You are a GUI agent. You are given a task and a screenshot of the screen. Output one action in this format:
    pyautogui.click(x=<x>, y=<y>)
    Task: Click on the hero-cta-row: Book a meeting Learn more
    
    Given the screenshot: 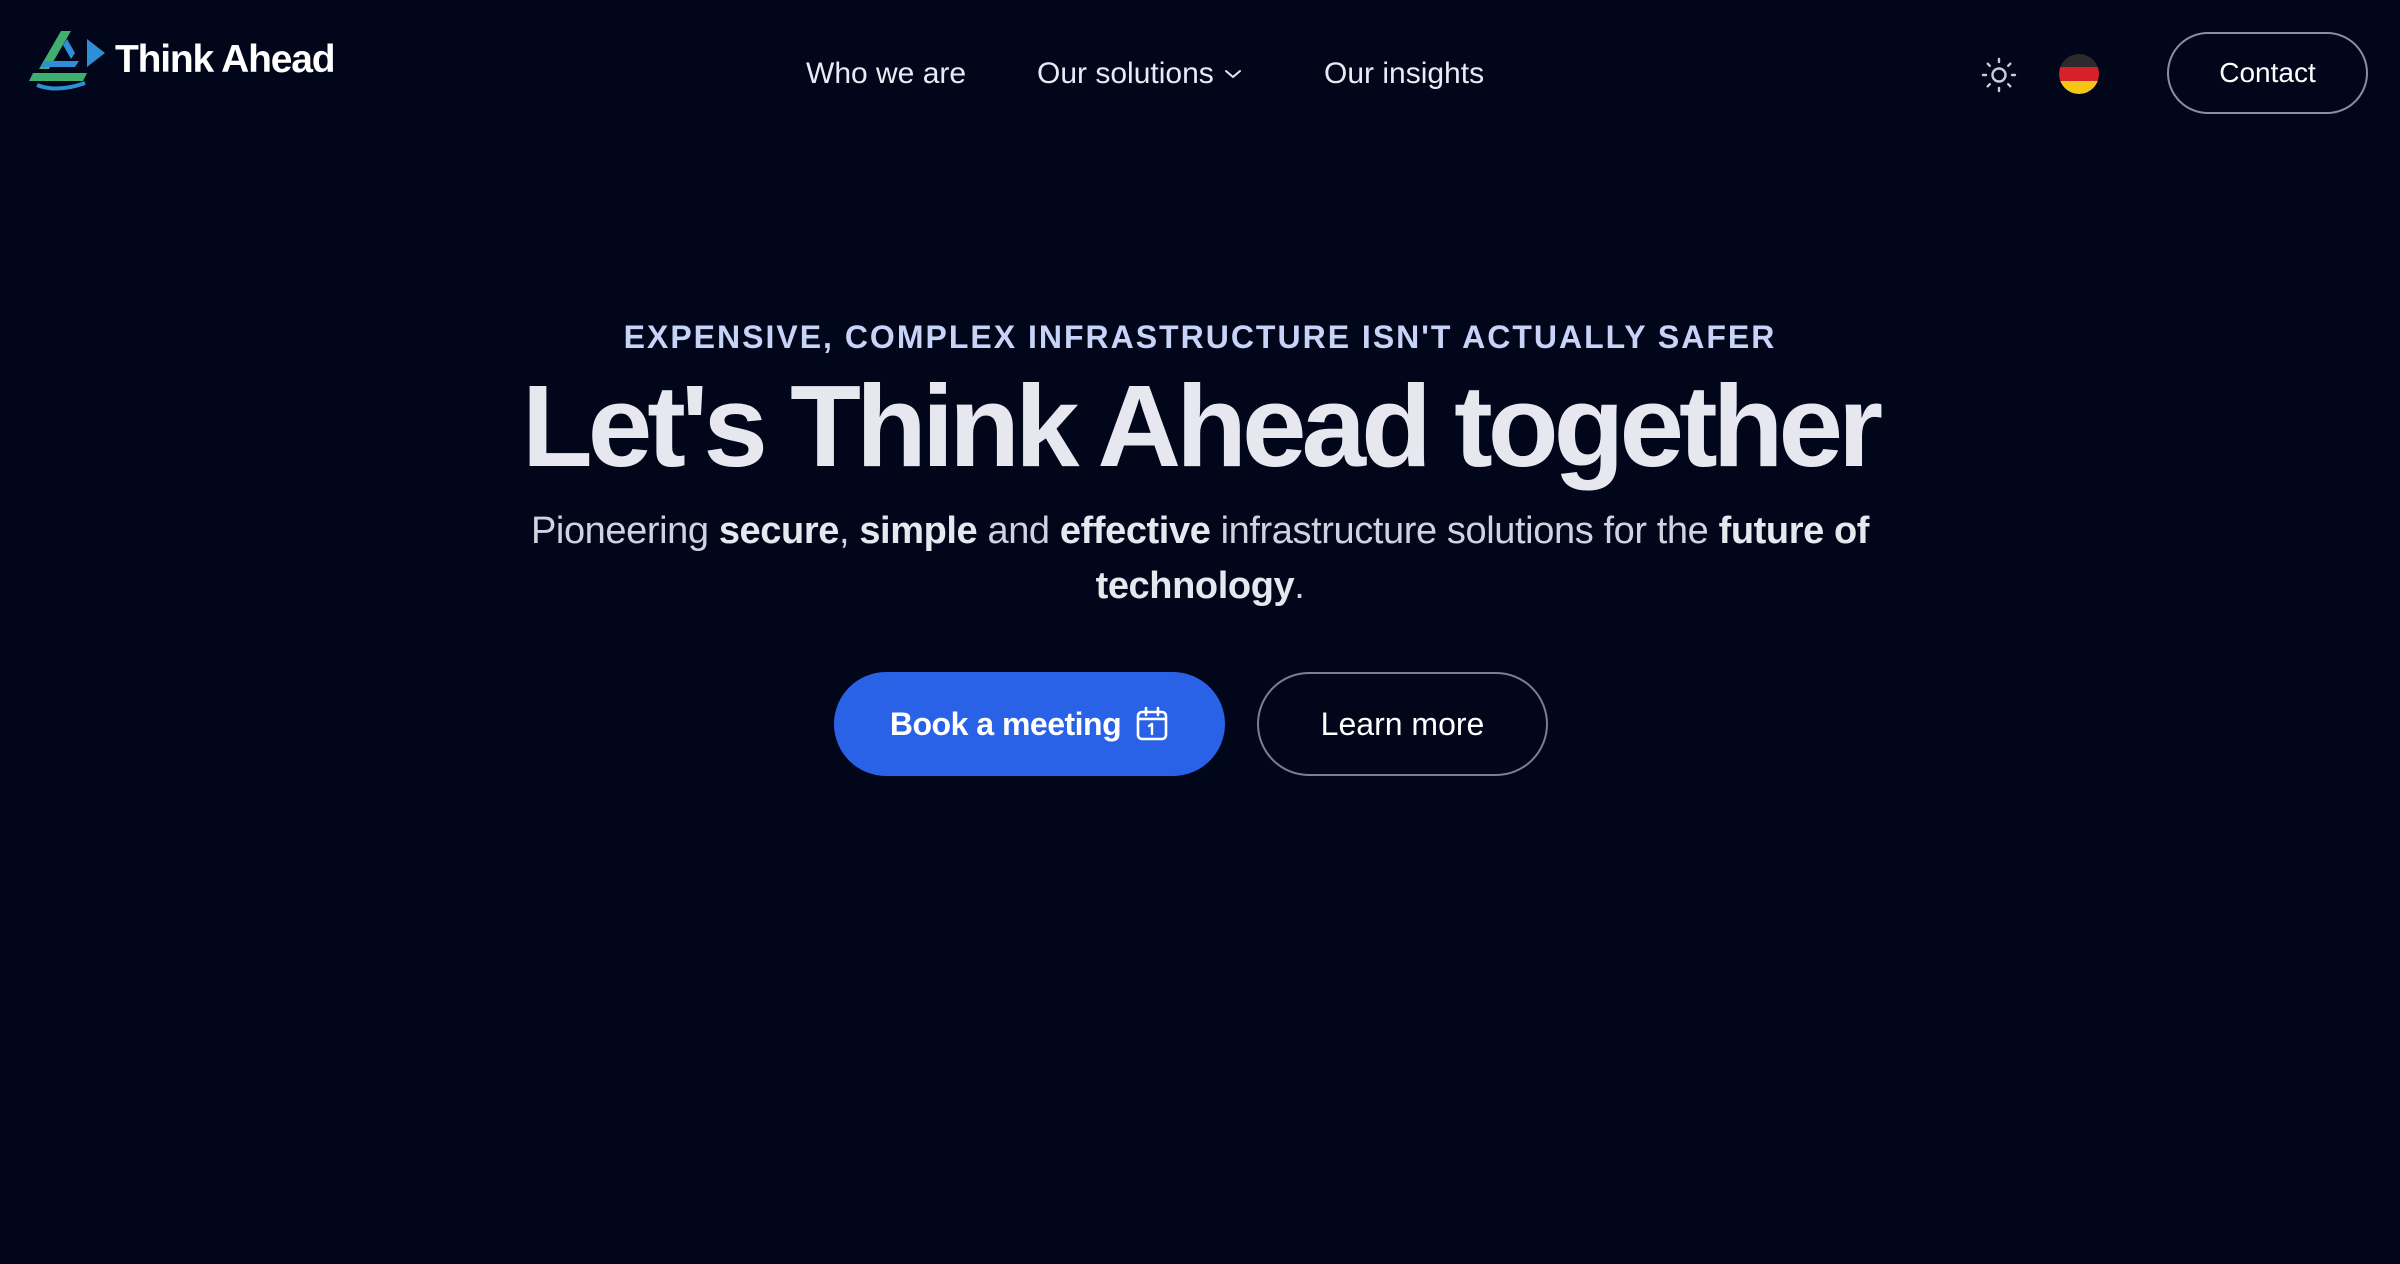 What is the action you would take?
    pyautogui.click(x=1200, y=724)
    